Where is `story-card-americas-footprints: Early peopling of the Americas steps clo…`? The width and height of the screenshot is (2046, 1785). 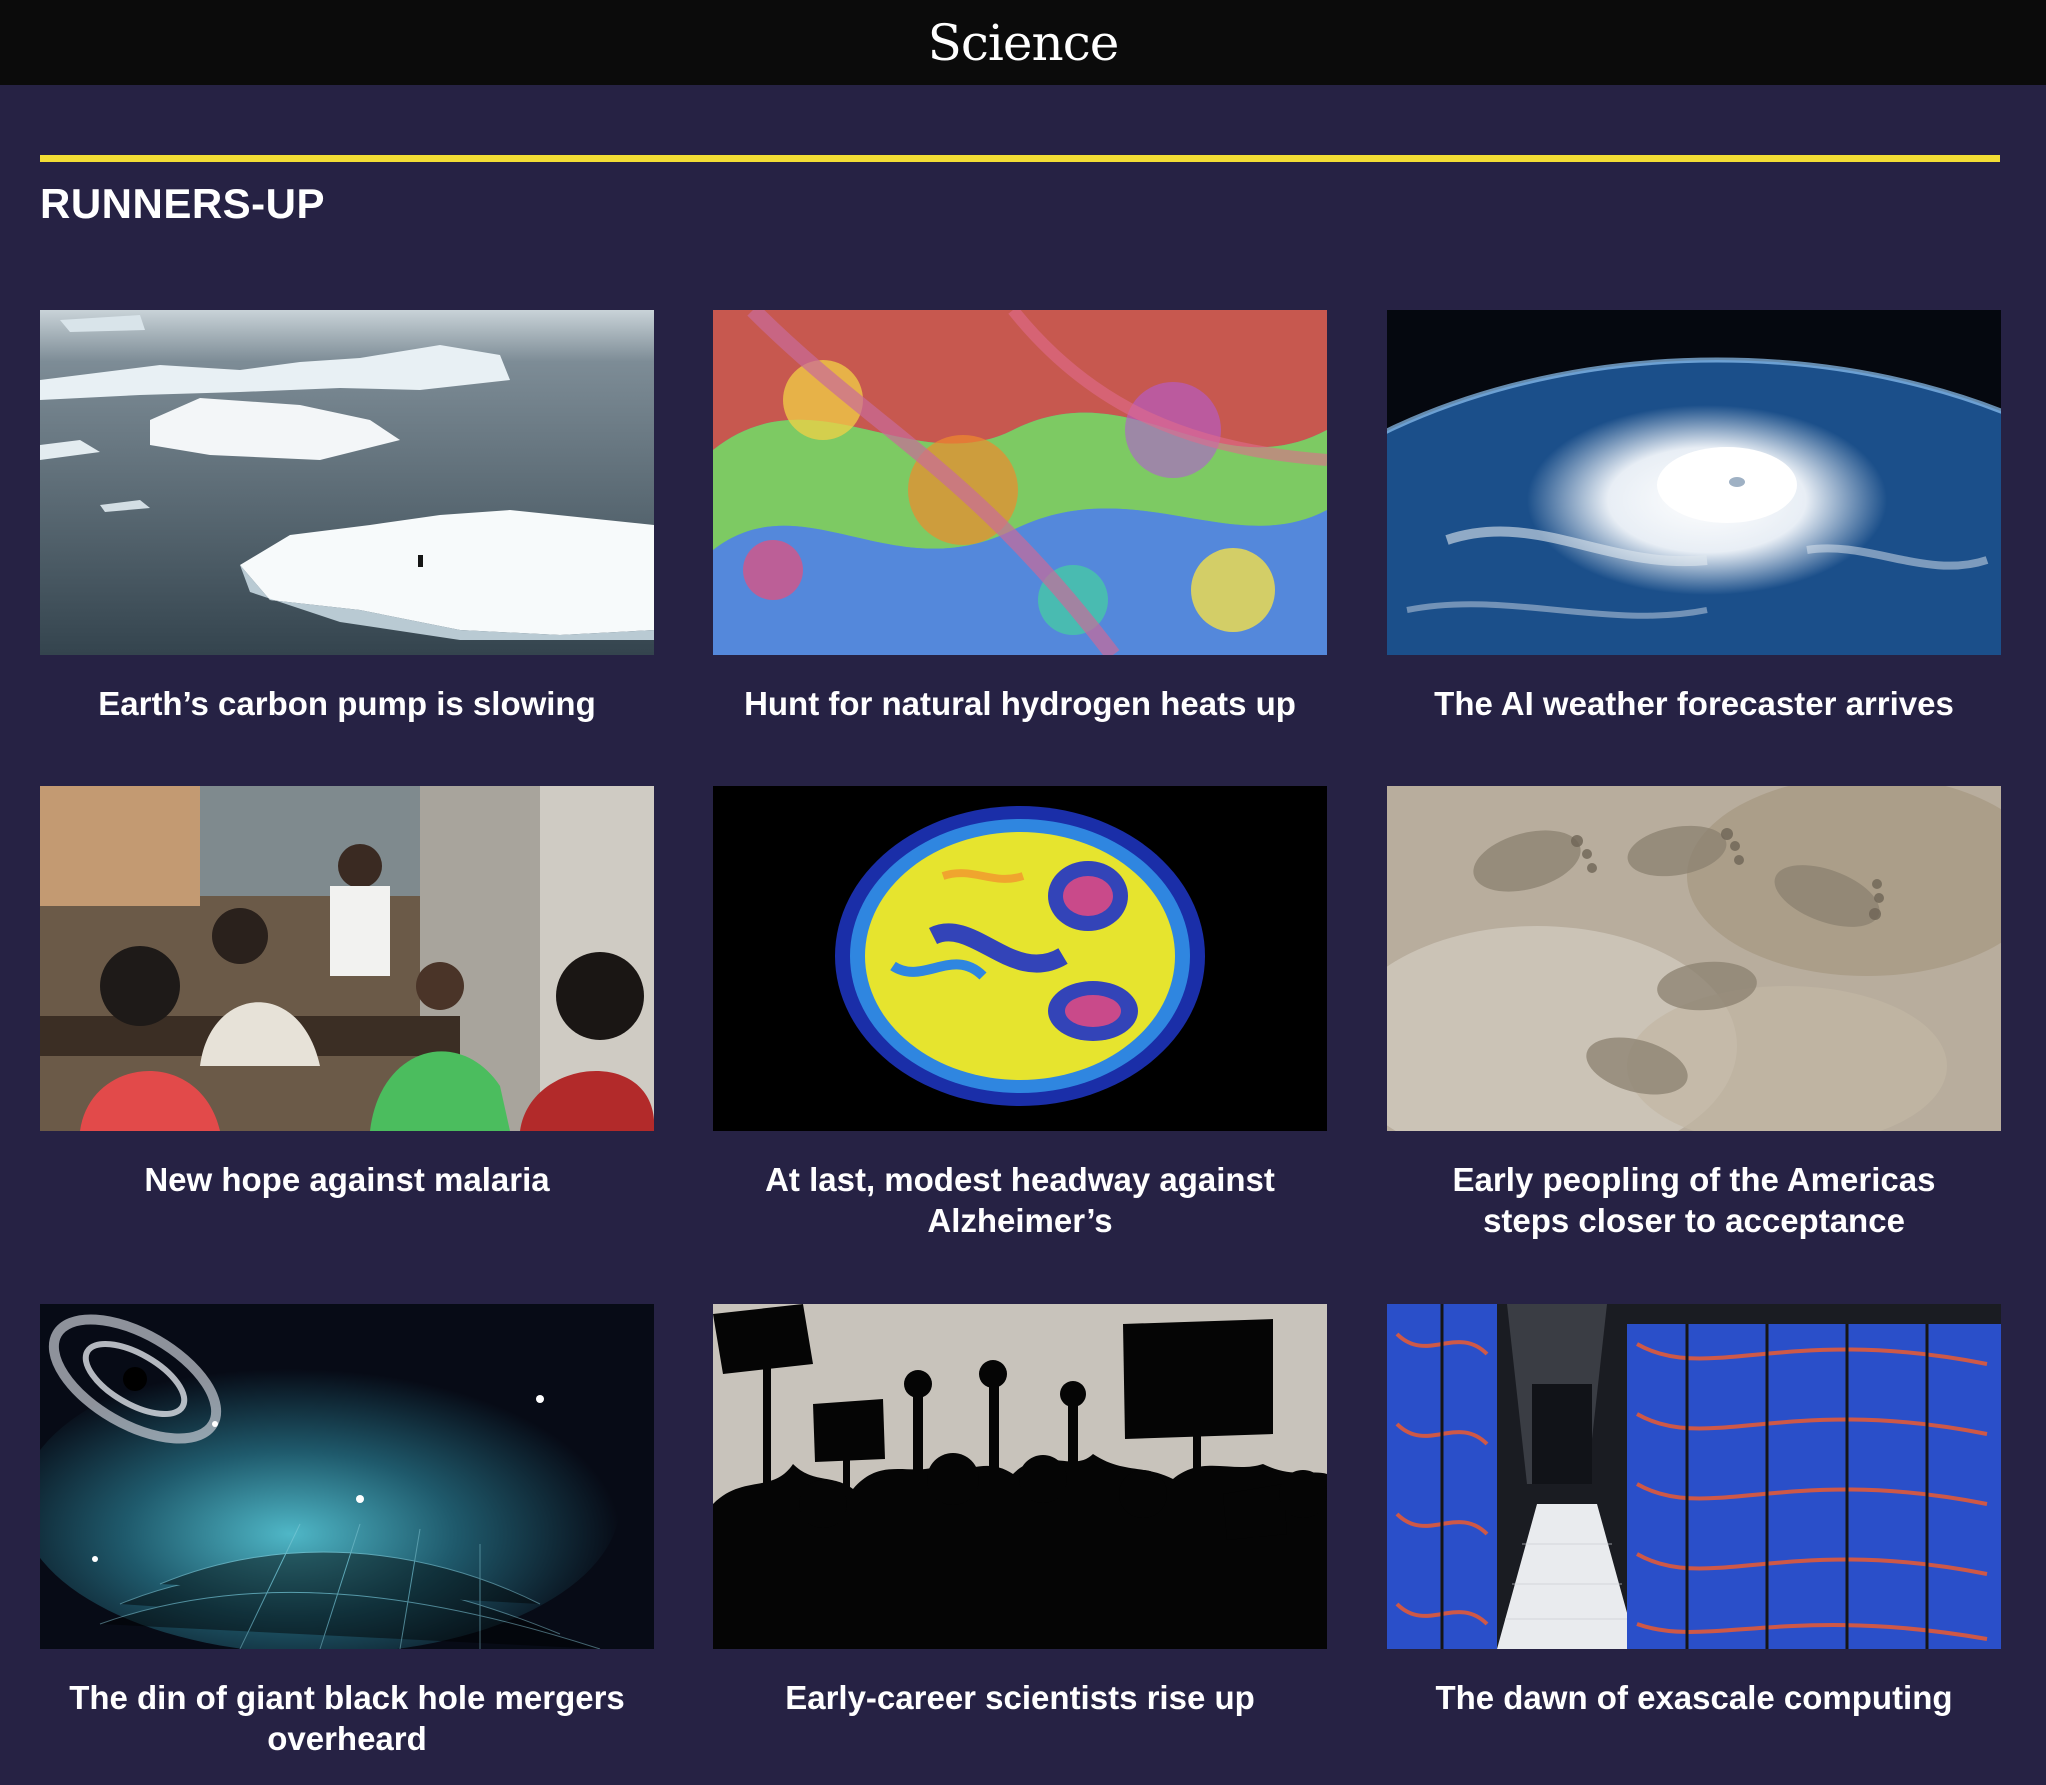 story-card-americas-footprints: Early peopling of the Americas steps clo… is located at coordinates (1694, 1013).